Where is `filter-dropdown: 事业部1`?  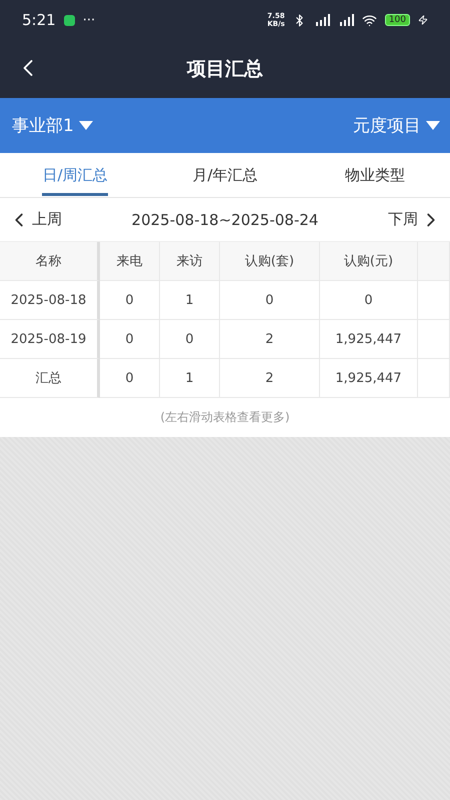
filter-dropdown: 事业部1 is located at coordinates (52, 125).